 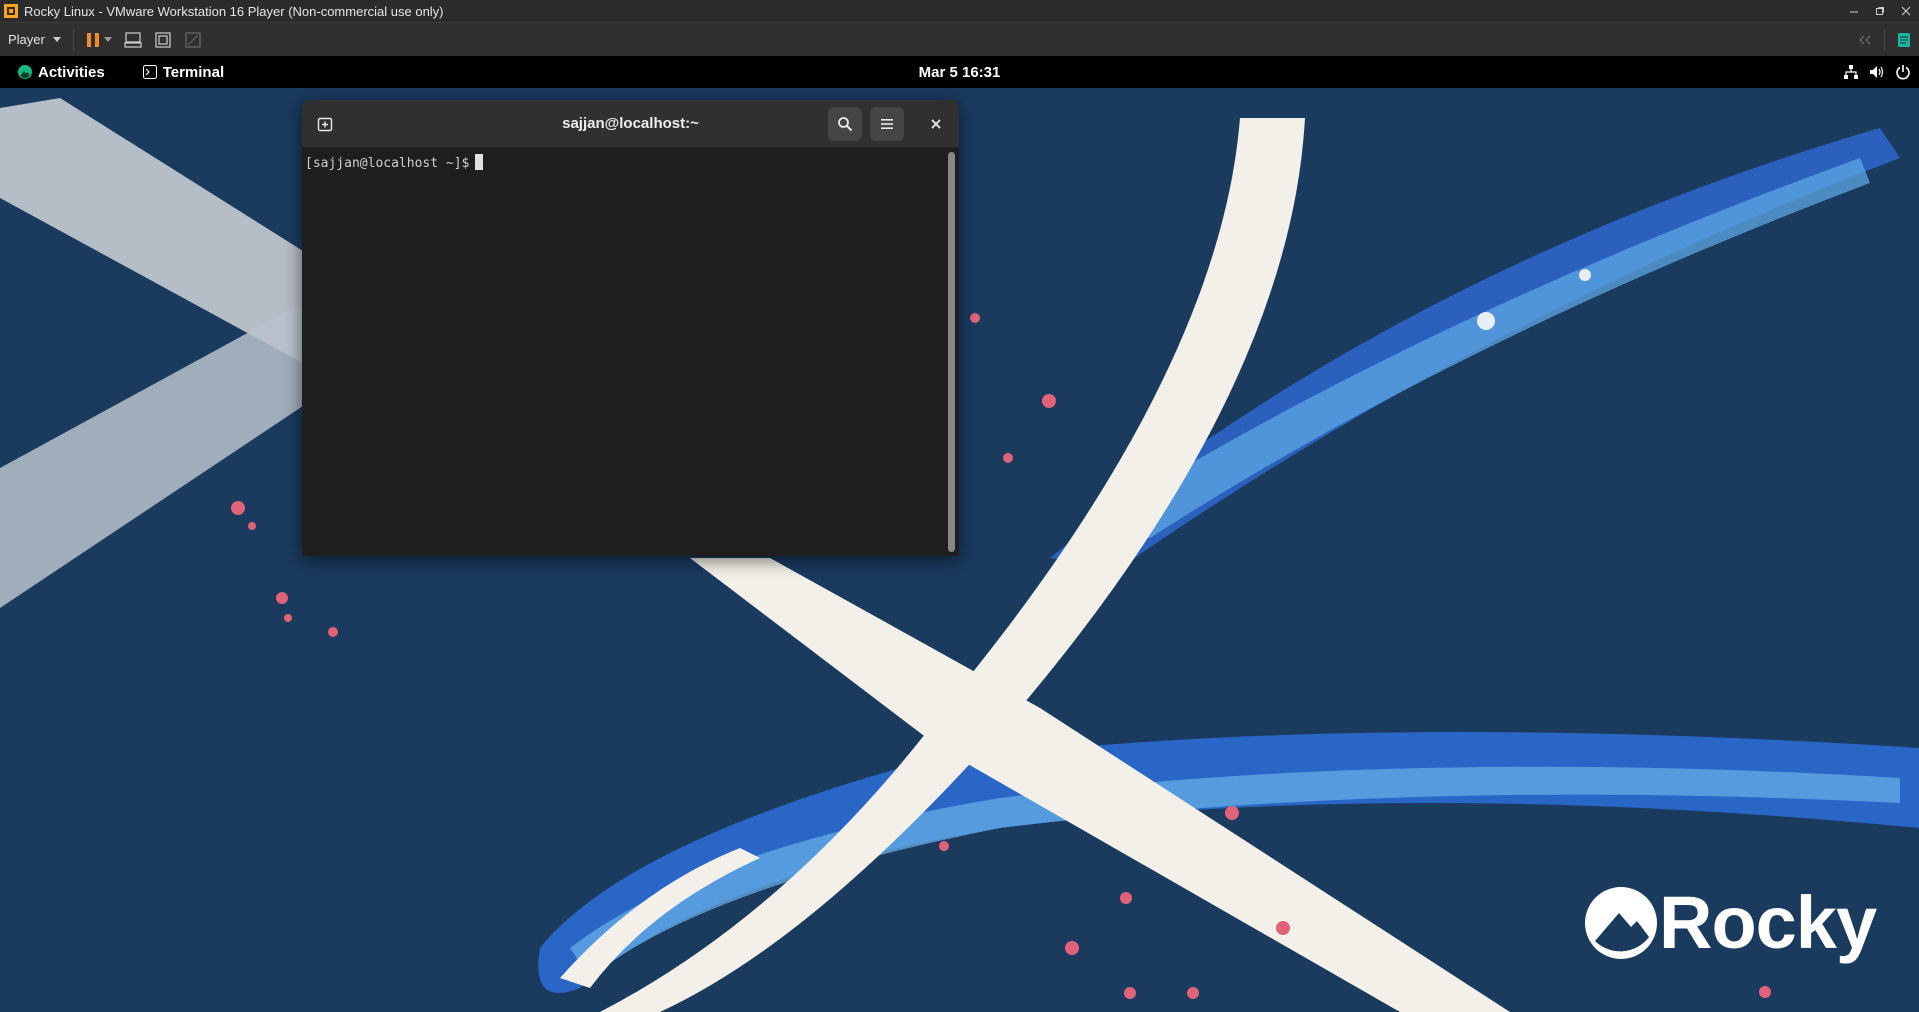 I want to click on new-tab-button, so click(x=325, y=124).